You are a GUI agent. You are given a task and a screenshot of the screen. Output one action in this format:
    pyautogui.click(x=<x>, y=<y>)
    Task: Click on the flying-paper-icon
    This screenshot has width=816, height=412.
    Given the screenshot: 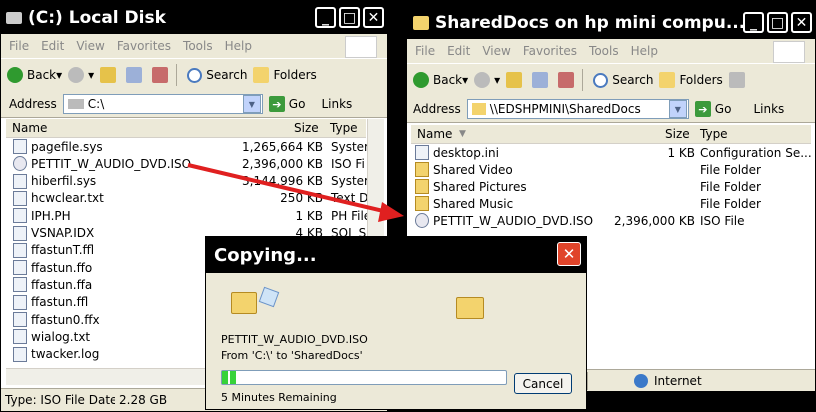 What is the action you would take?
    pyautogui.click(x=269, y=297)
    